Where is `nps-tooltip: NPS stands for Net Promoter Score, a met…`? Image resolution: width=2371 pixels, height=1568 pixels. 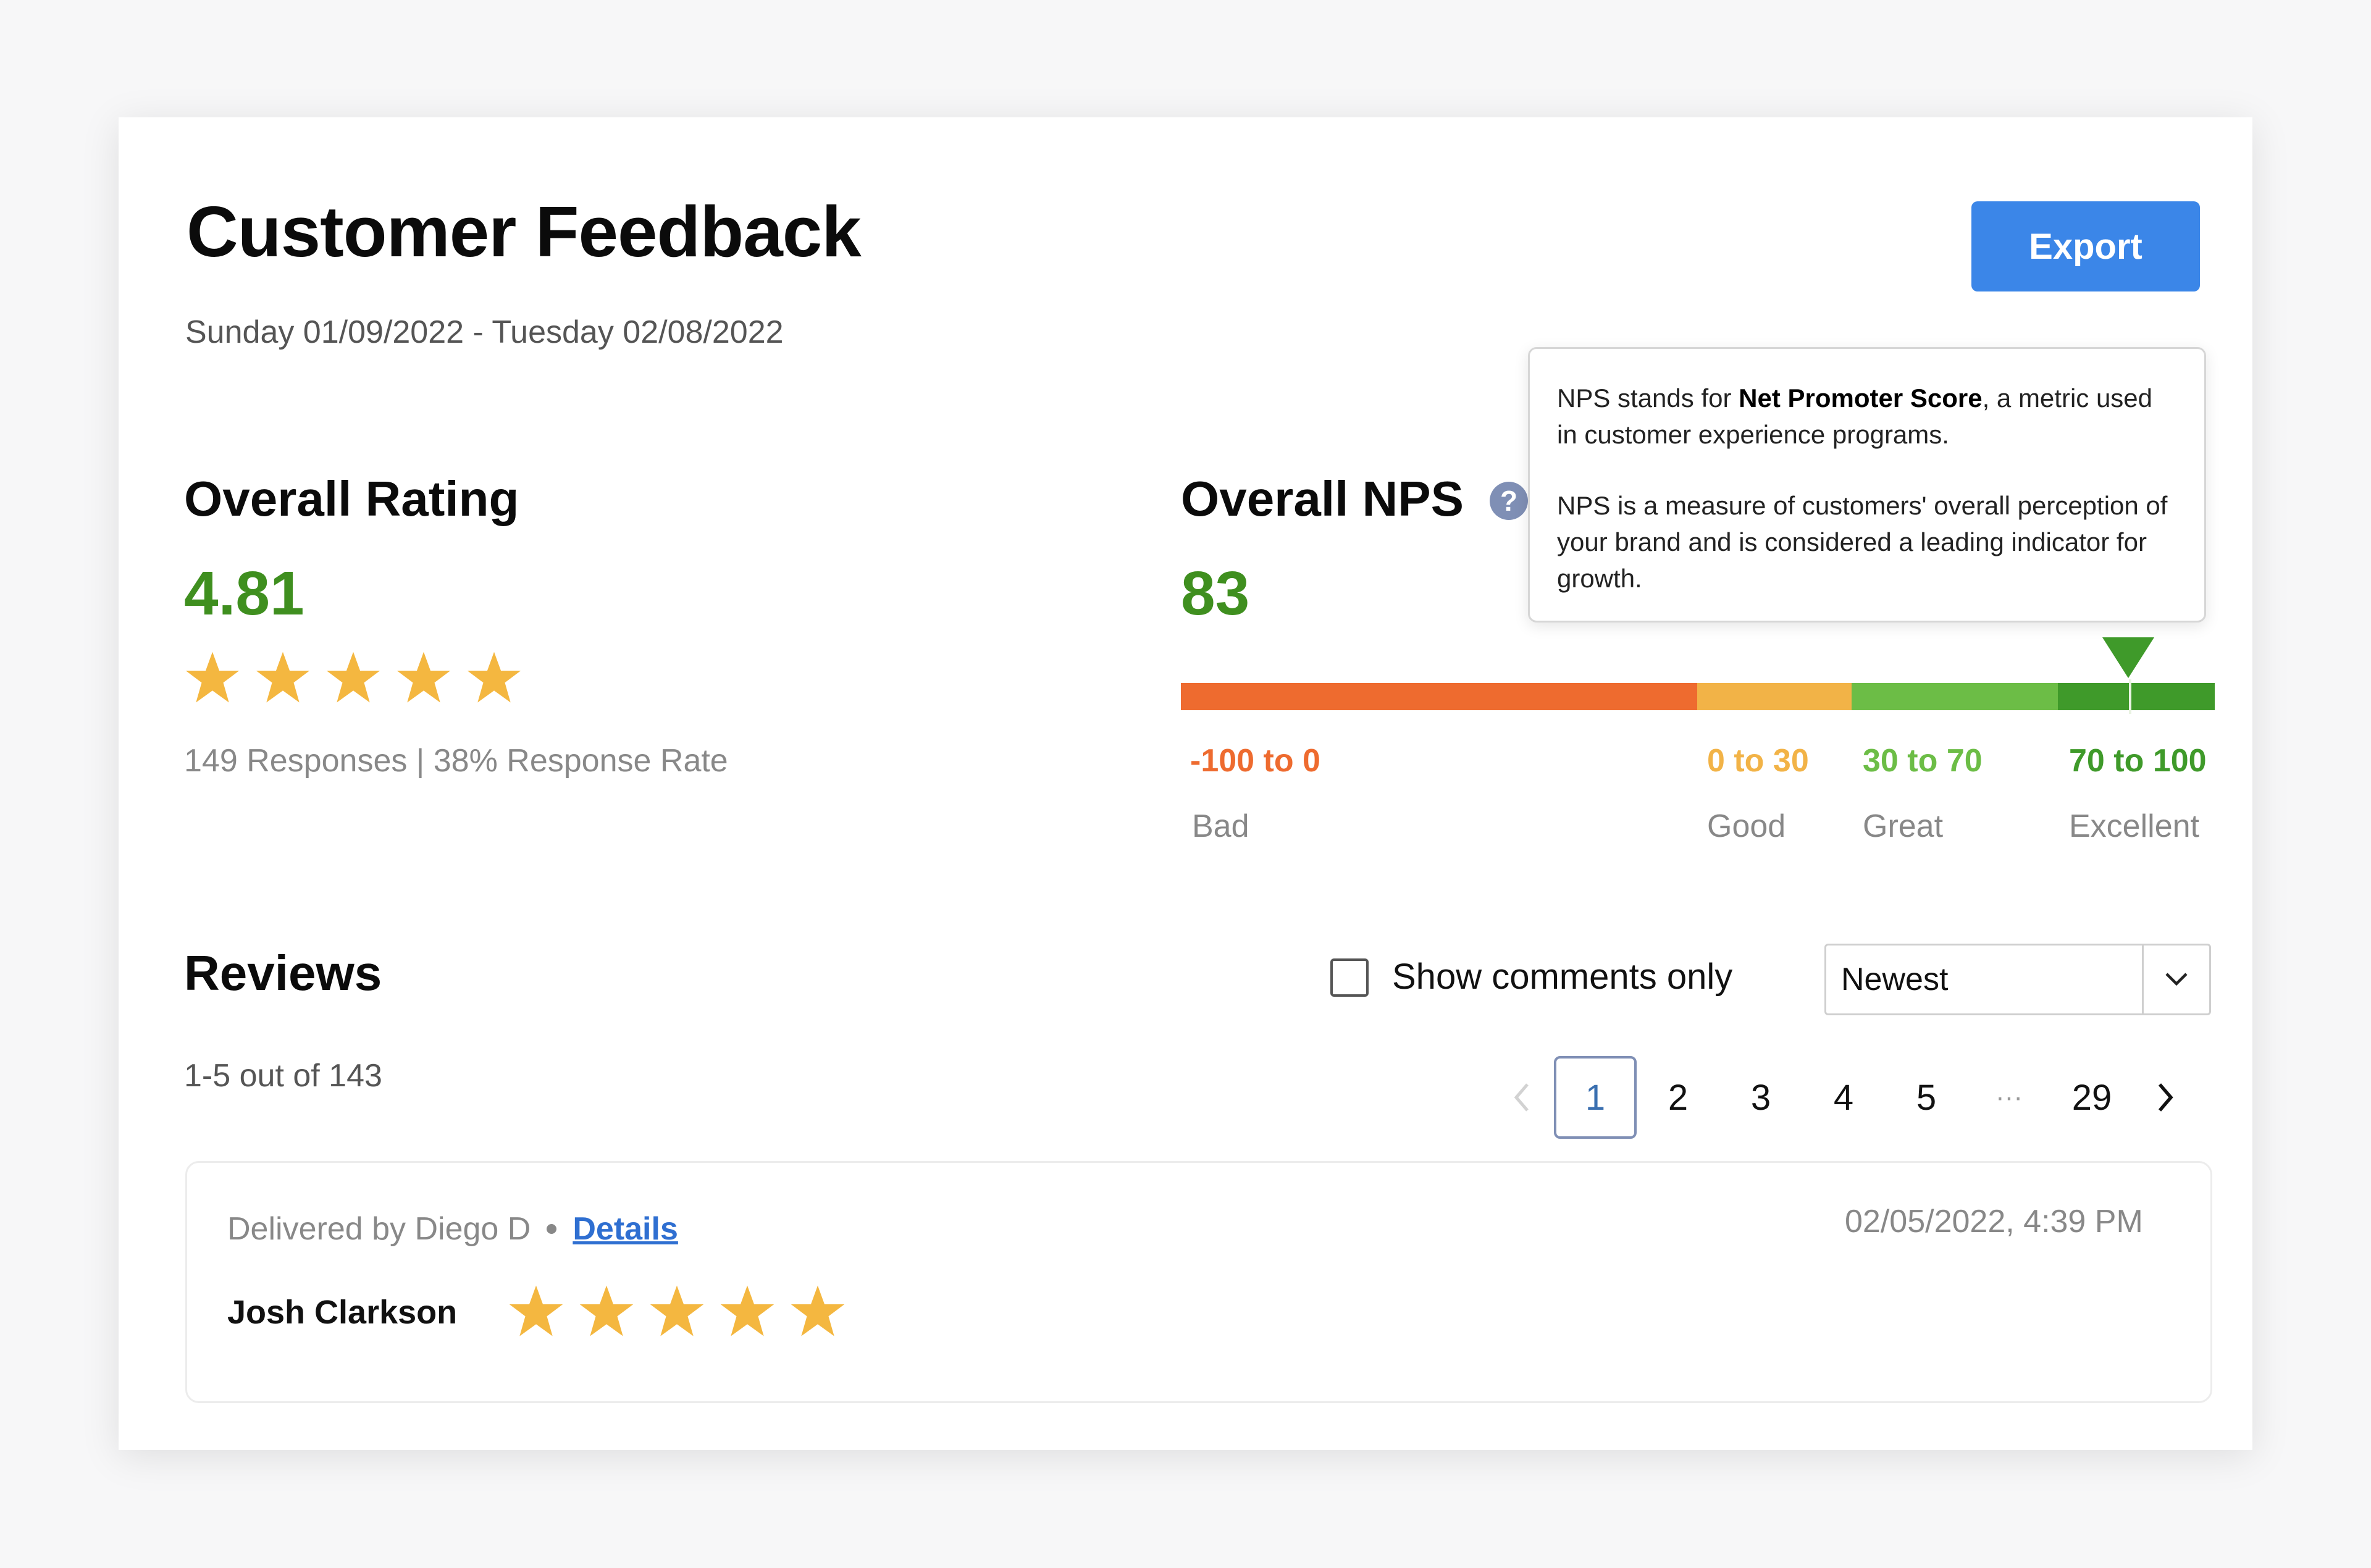 nps-tooltip: NPS stands for Net Promoter Score, a met… is located at coordinates (1867, 485).